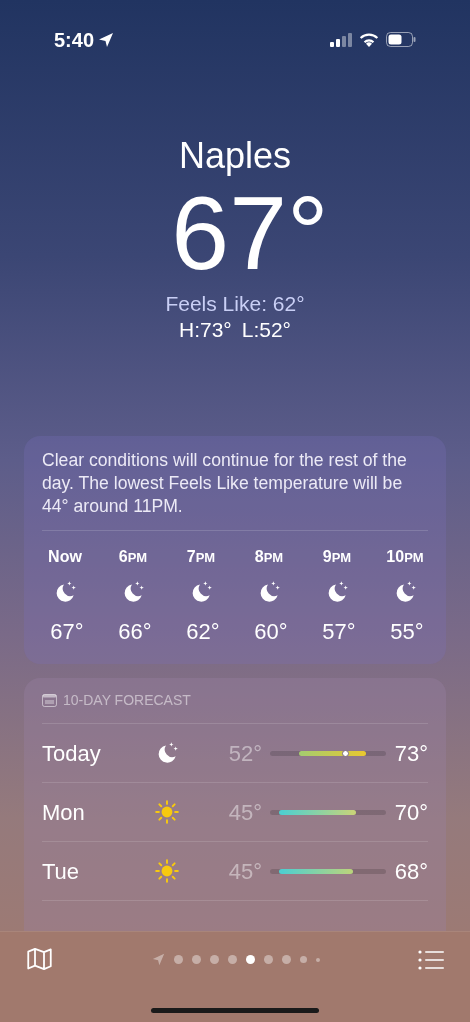 This screenshot has height=1022, width=470. What do you see at coordinates (401, 39) in the screenshot?
I see `battery-icon` at bounding box center [401, 39].